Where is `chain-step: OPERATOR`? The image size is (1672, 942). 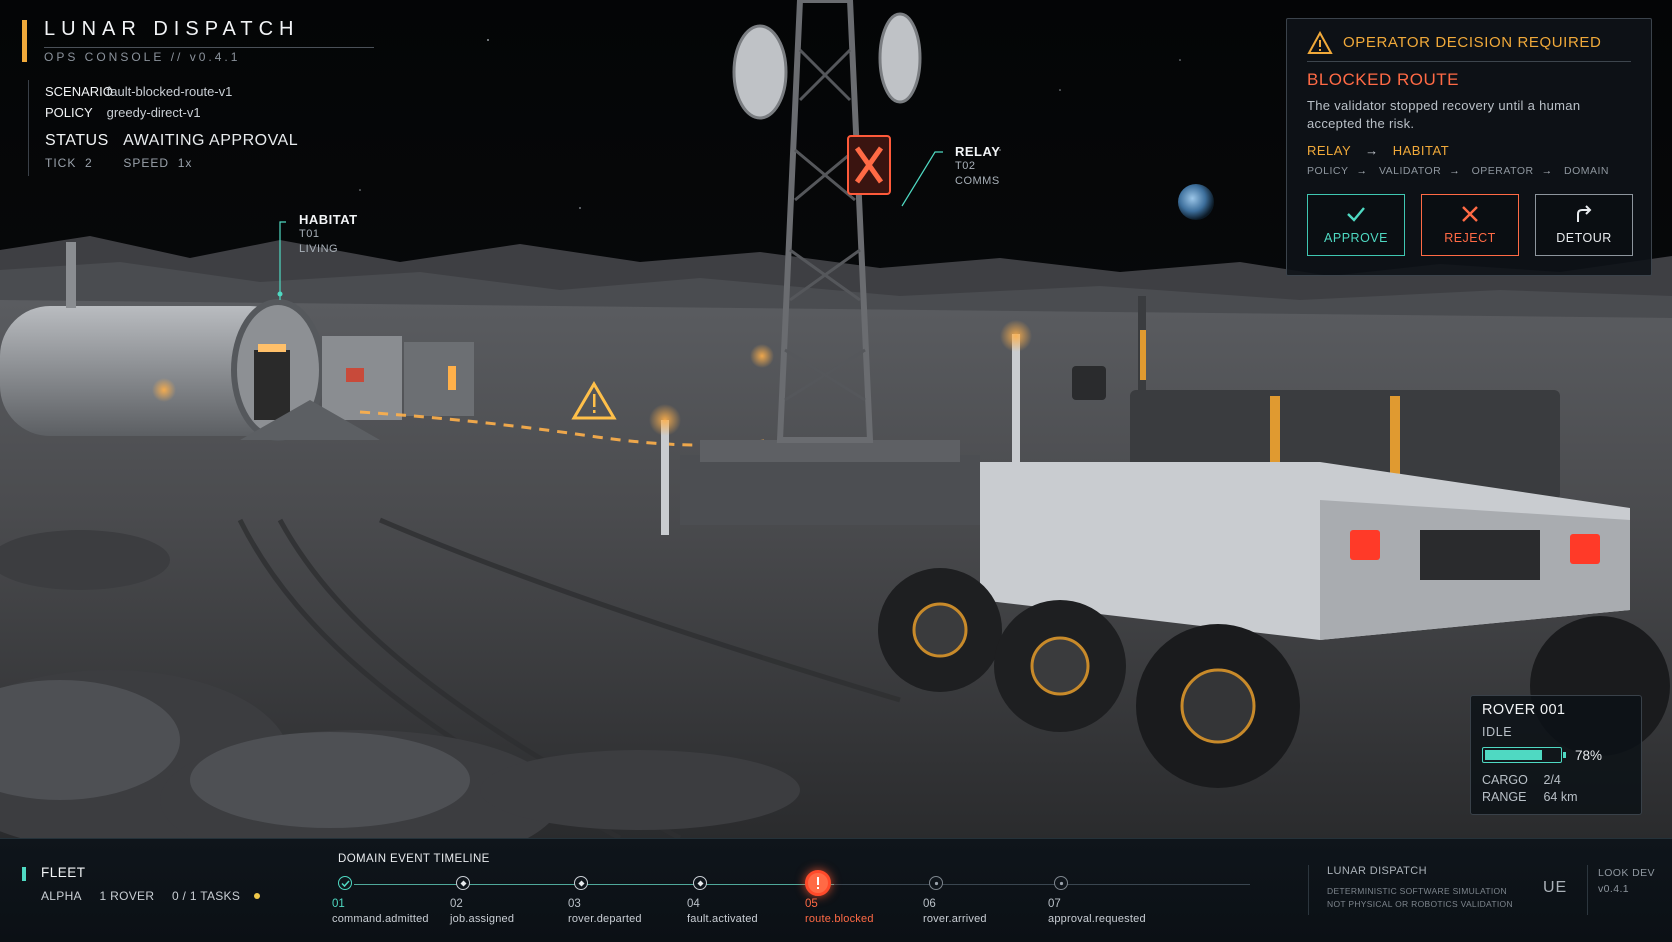 chain-step: OPERATOR is located at coordinates (1502, 171).